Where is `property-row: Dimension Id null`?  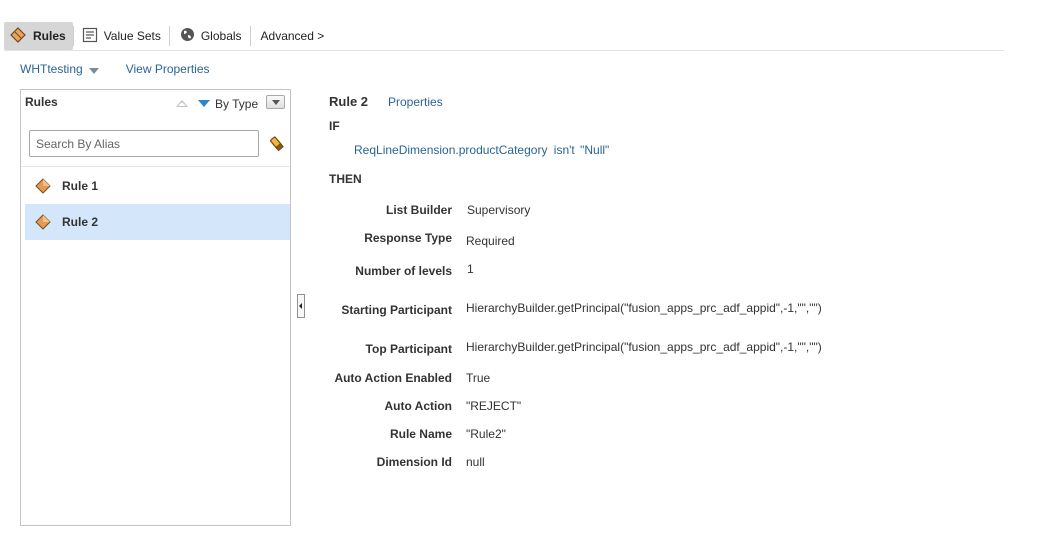 property-row: Dimension Id null is located at coordinates (530, 463).